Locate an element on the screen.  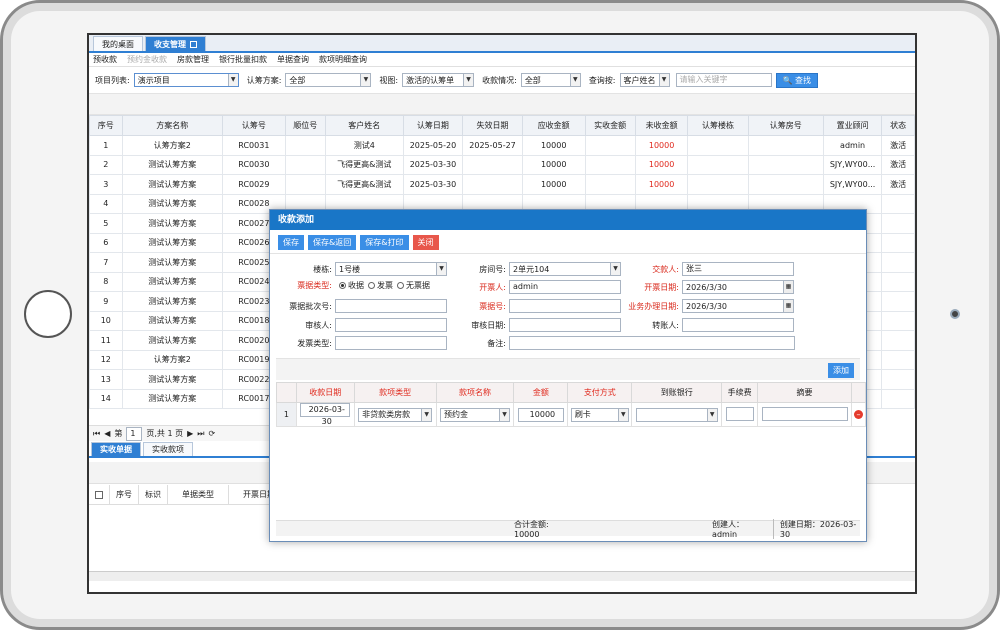
detail-name-select: 预约金 ▼ is located at coordinates (475, 414).